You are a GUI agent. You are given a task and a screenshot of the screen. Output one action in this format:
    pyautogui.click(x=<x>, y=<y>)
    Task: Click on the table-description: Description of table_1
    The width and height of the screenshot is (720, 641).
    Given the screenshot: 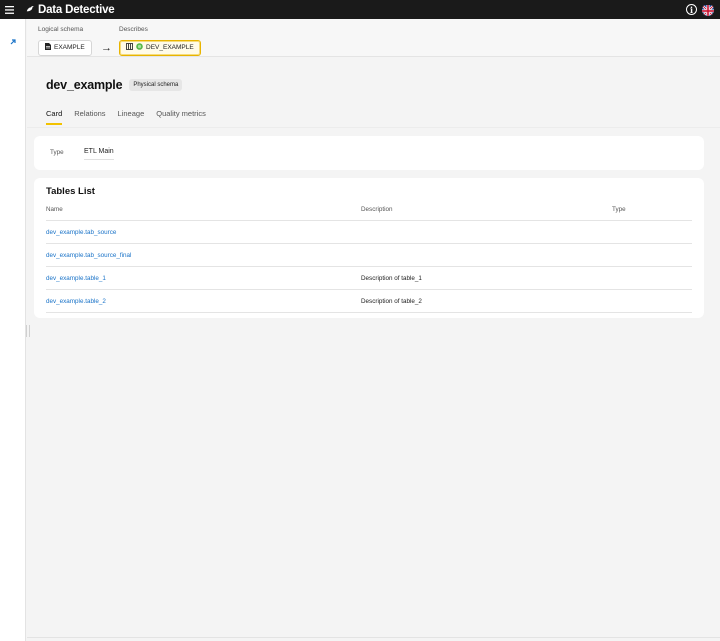 What is the action you would take?
    pyautogui.click(x=391, y=278)
    